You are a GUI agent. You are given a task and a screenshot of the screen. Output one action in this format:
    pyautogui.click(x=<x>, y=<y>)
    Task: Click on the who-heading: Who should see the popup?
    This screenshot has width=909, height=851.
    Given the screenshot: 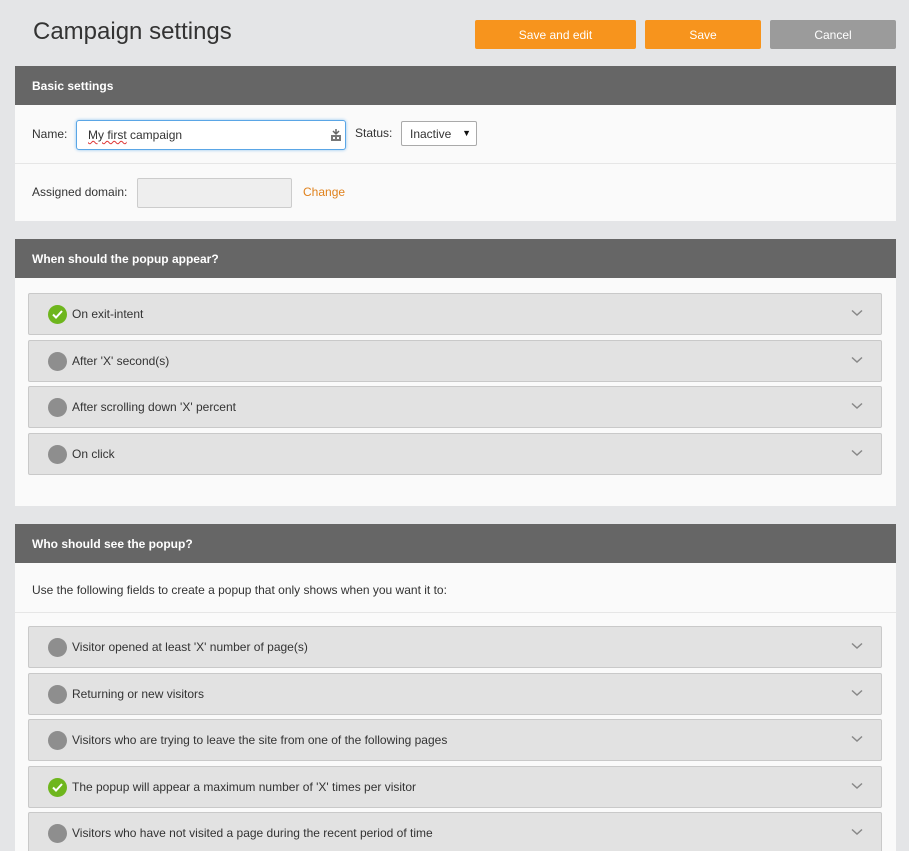 What is the action you would take?
    pyautogui.click(x=455, y=543)
    